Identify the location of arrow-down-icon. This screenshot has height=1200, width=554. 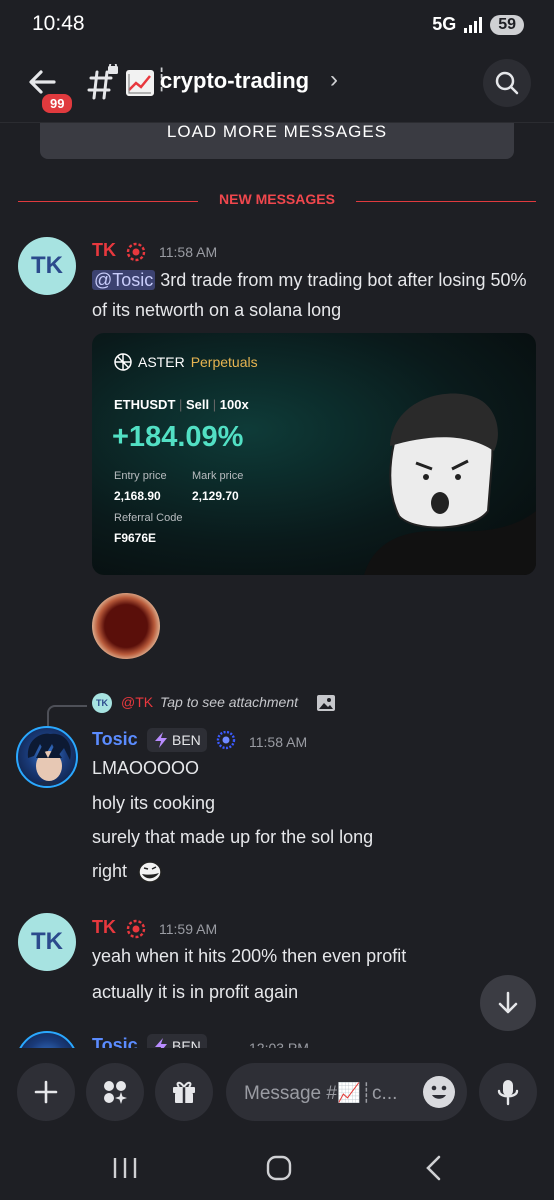
(508, 1002).